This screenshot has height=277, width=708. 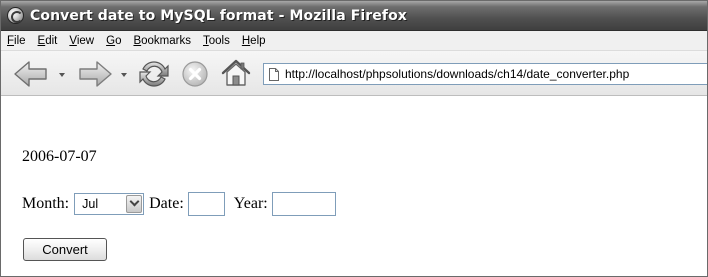 I want to click on home-icon, so click(x=236, y=73).